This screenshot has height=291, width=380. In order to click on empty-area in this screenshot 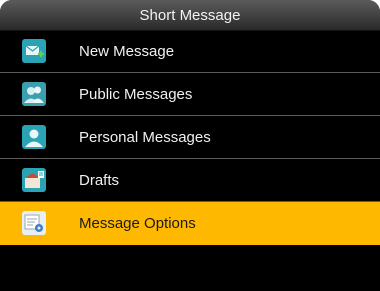, I will do `click(190, 265)`.